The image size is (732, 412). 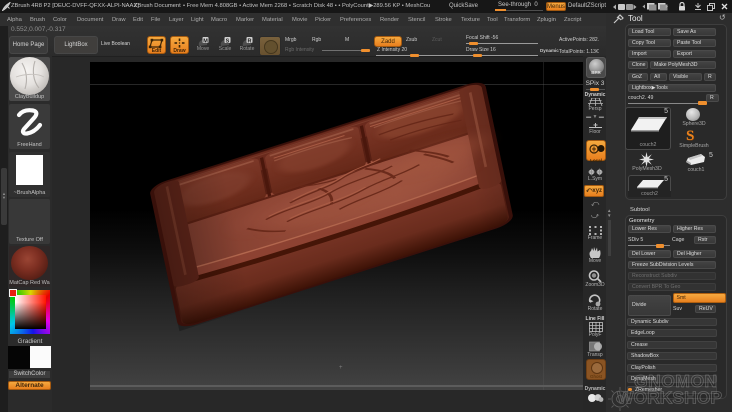 I want to click on svg-text: WORKSHOP, so click(x=669, y=398).